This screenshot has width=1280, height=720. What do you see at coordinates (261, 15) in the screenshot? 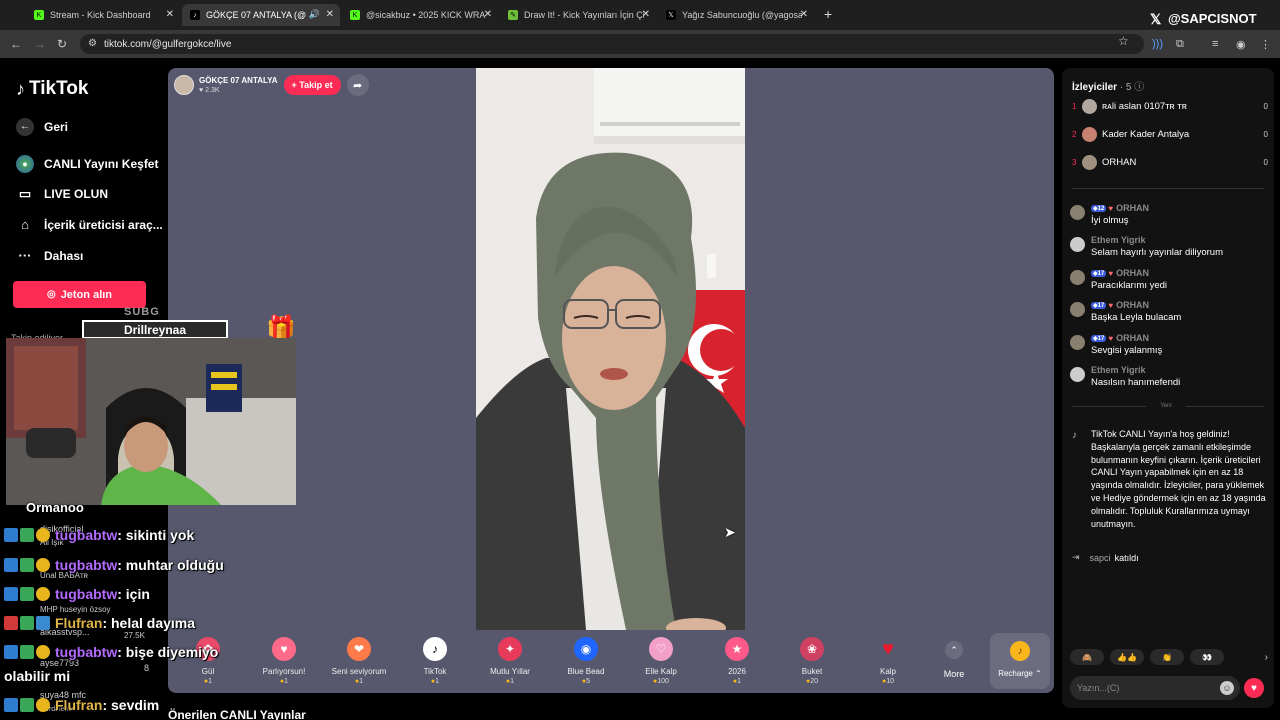
I see `browser-tab-active: ♪ GÖKÇE 07 ANTALYA (@gulf 🔊 ✕` at bounding box center [261, 15].